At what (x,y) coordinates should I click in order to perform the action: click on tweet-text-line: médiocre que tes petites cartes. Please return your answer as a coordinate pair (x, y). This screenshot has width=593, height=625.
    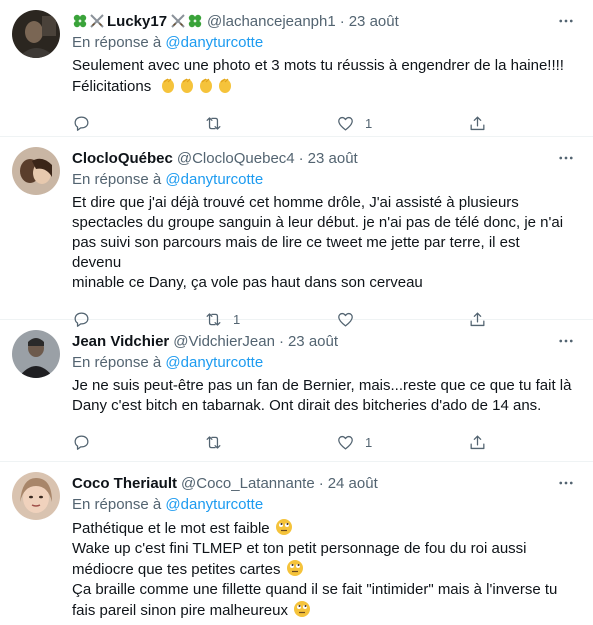
    Looking at the image, I should click on (322, 569).